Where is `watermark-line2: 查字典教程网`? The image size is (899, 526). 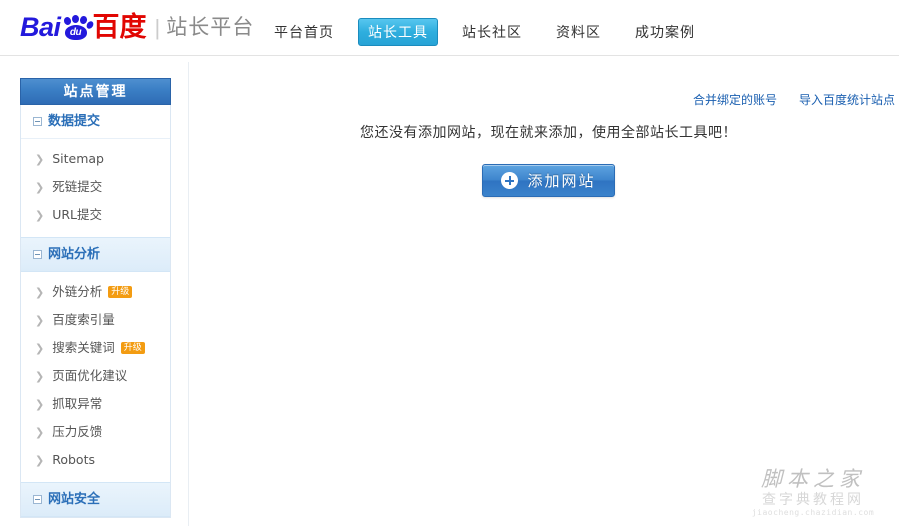 watermark-line2: 查字典教程网 is located at coordinates (813, 500).